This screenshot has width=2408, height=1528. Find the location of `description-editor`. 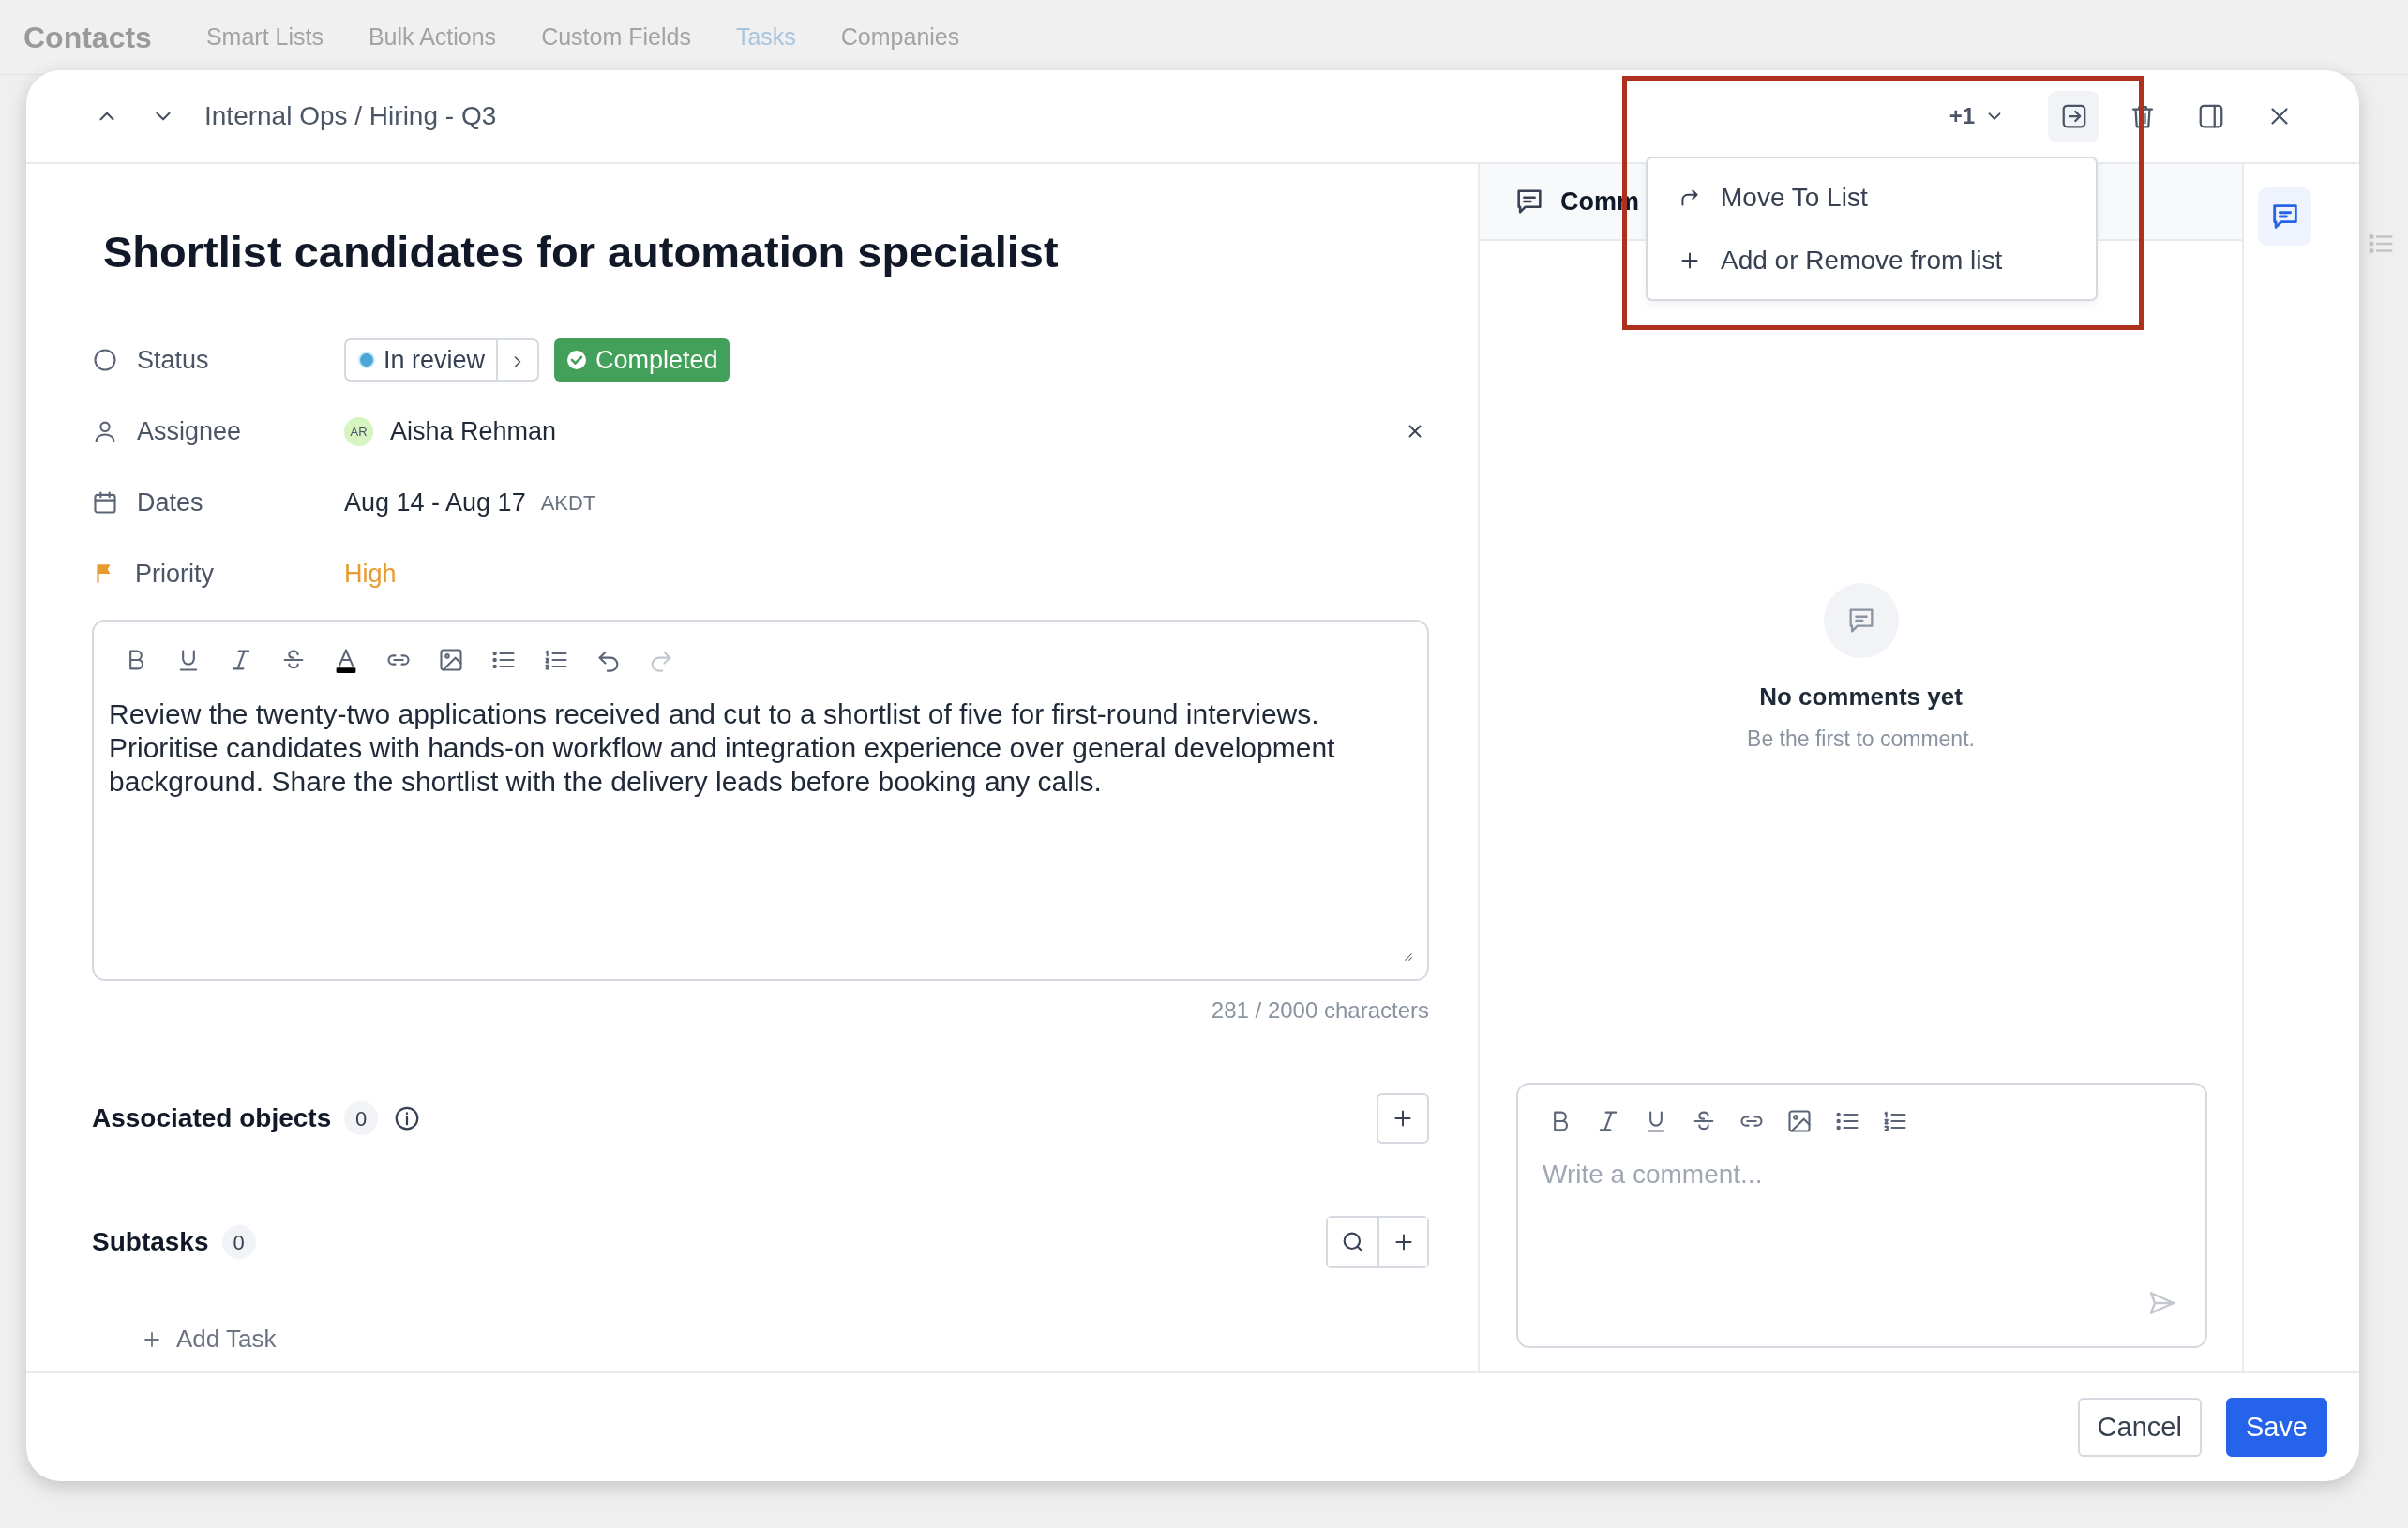

description-editor is located at coordinates (760, 800).